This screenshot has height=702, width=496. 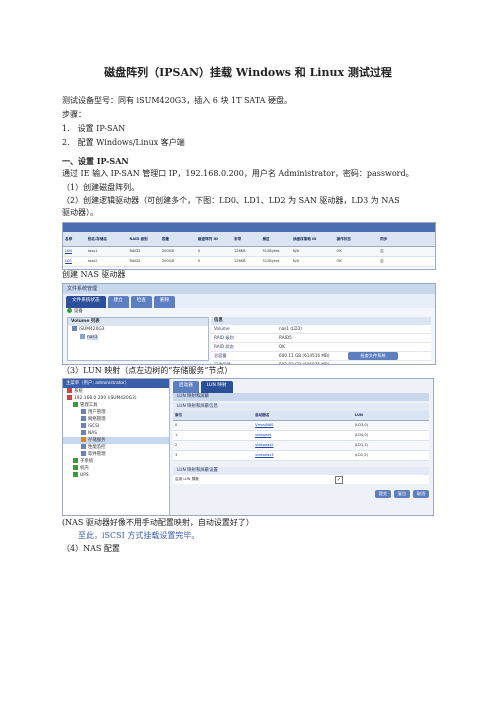 What do you see at coordinates (116, 454) in the screenshot?
I see `tree-item: 软件管理` at bounding box center [116, 454].